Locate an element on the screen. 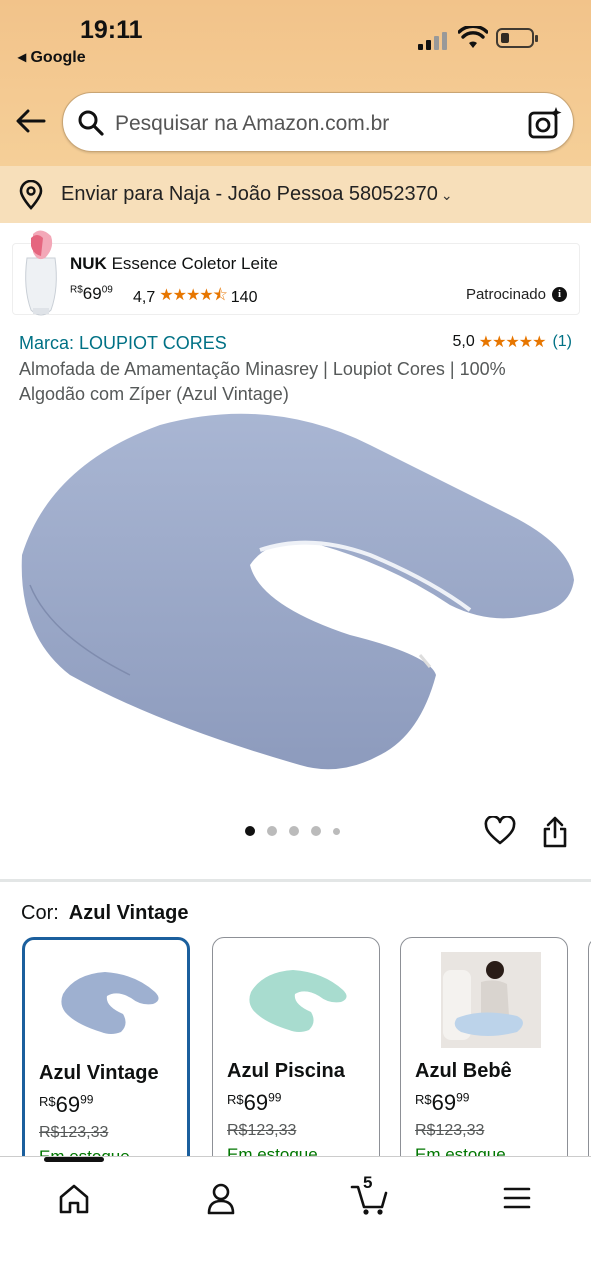 The width and height of the screenshot is (591, 1280). chevron-down-icon: ⌄ is located at coordinates (446, 195).